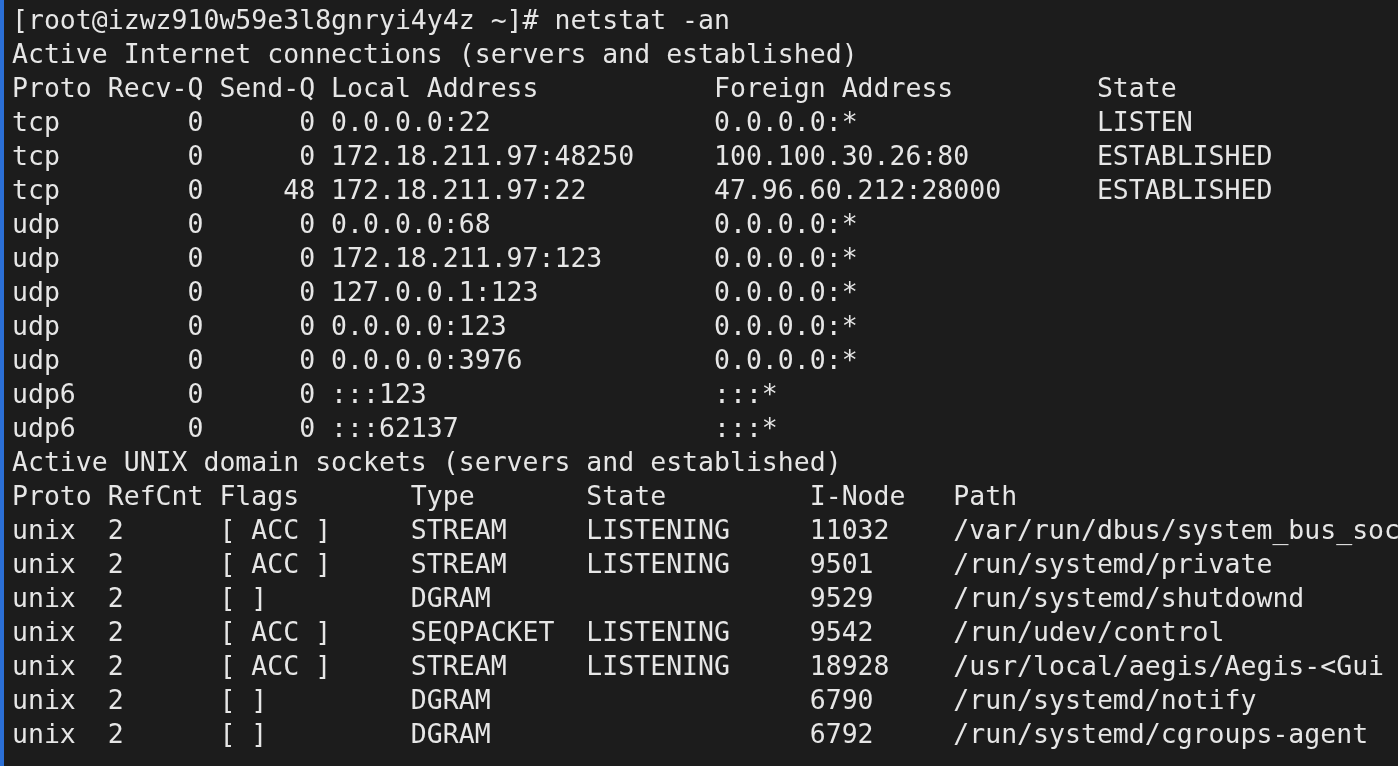  What do you see at coordinates (515, 496) in the screenshot?
I see `terminal-line: Proto RefCnt Flags Type State I-Node Path` at bounding box center [515, 496].